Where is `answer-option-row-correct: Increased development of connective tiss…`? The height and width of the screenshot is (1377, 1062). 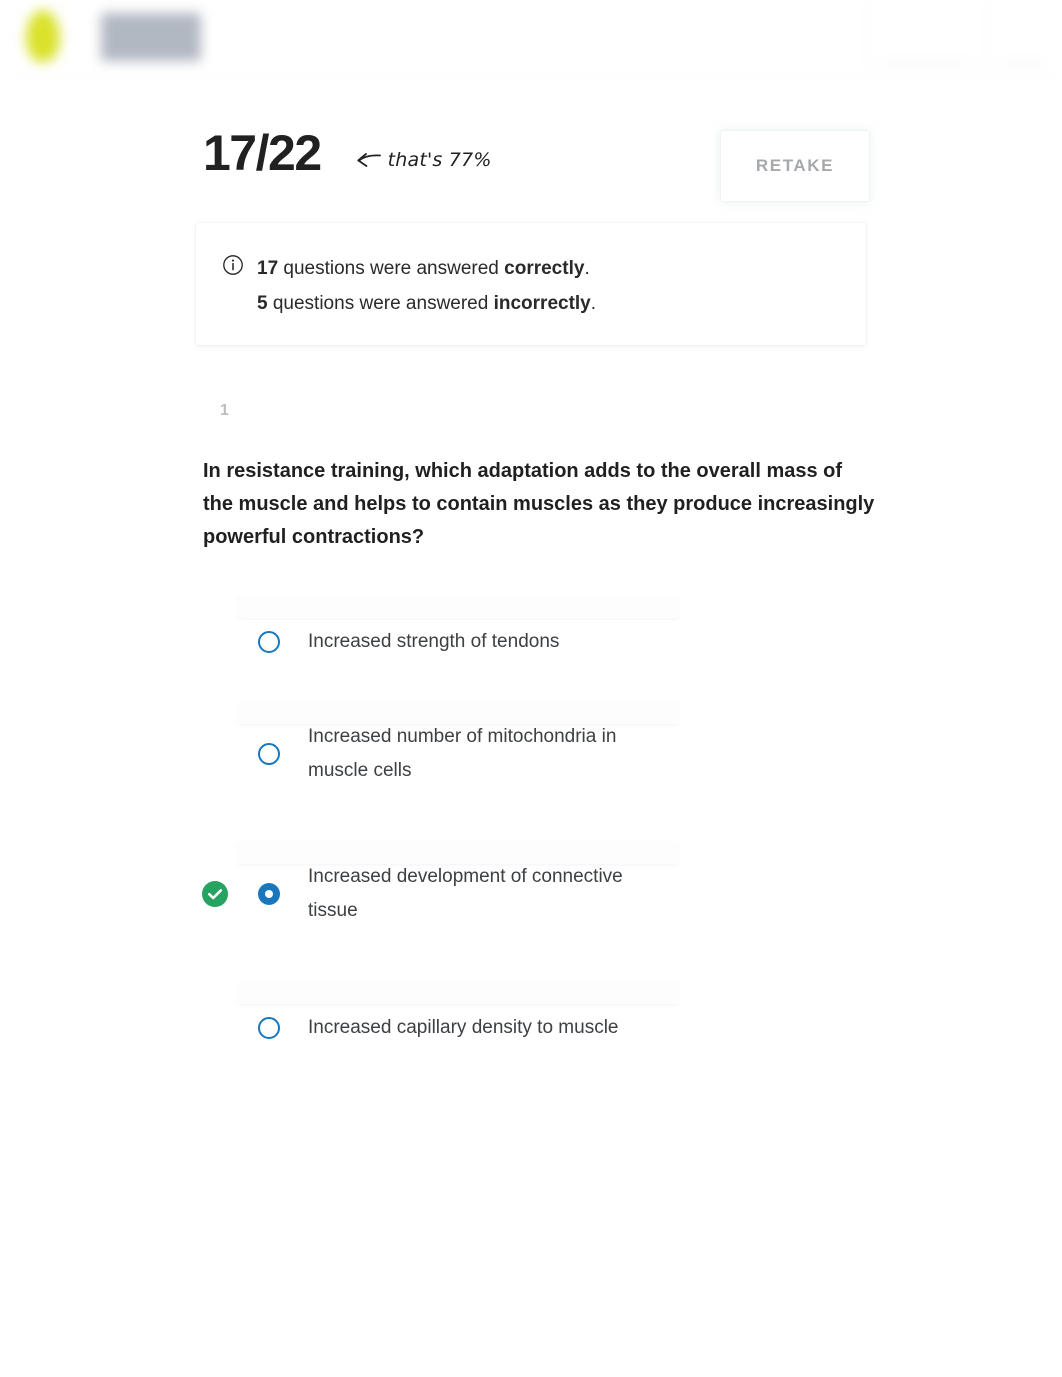
answer-option-row-correct: Increased development of connective tiss… is located at coordinates (541, 912).